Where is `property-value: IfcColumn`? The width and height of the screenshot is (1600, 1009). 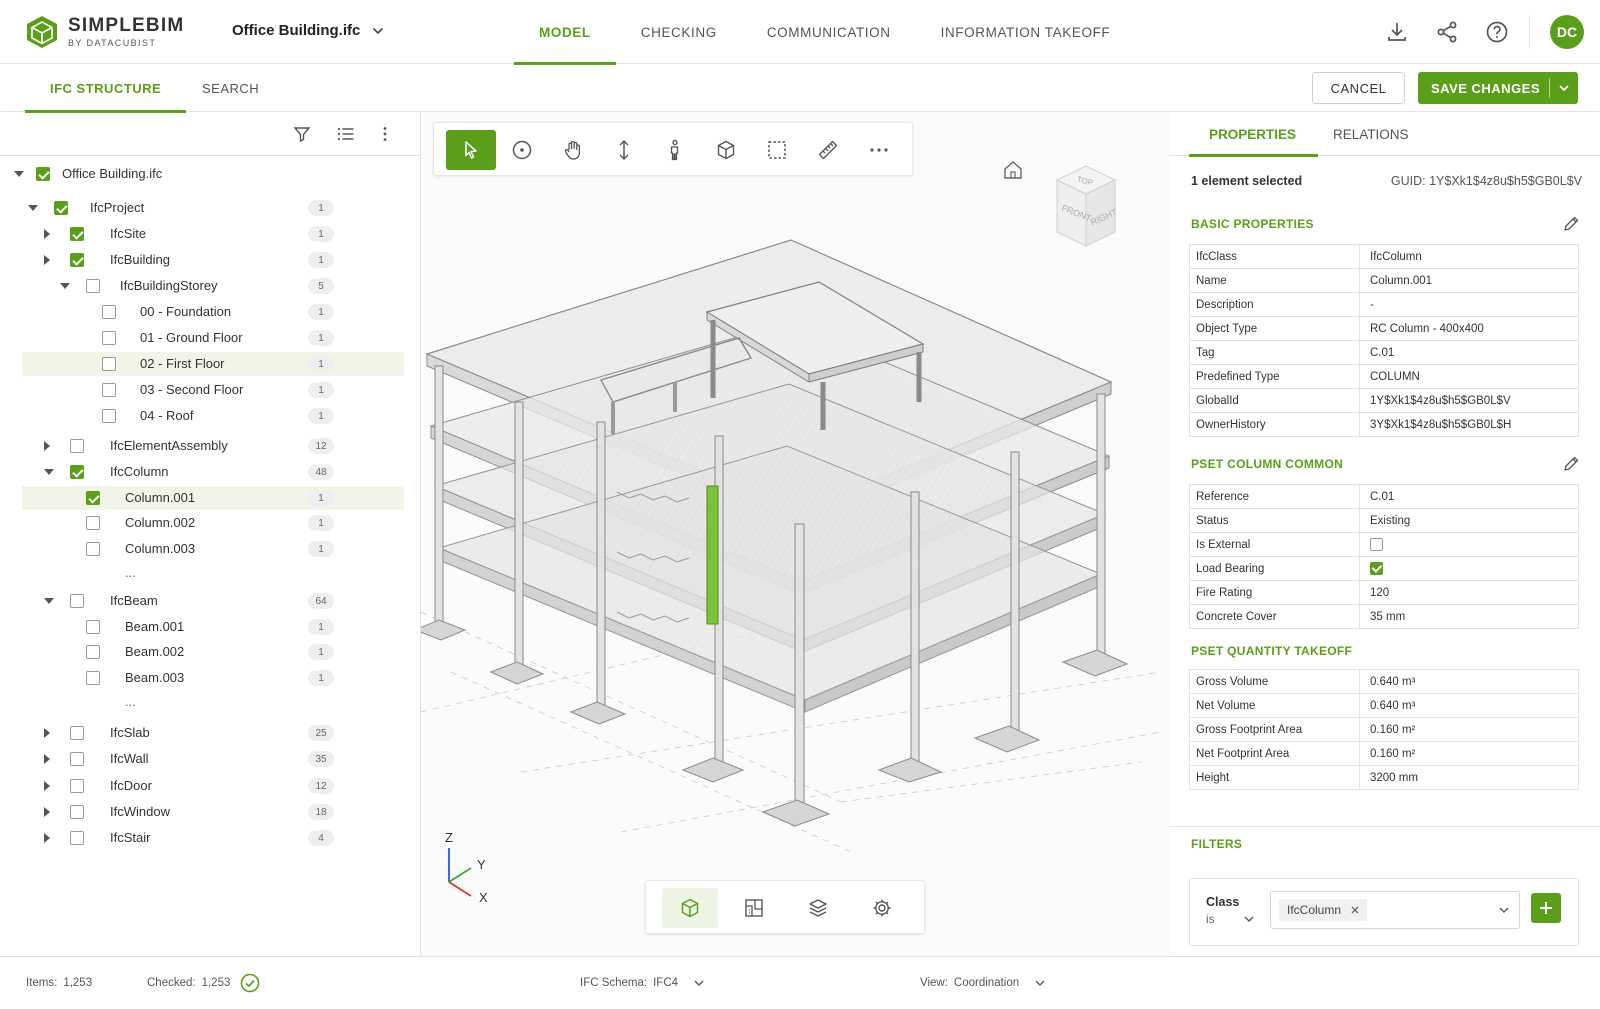 property-value: IfcColumn is located at coordinates (1469, 256).